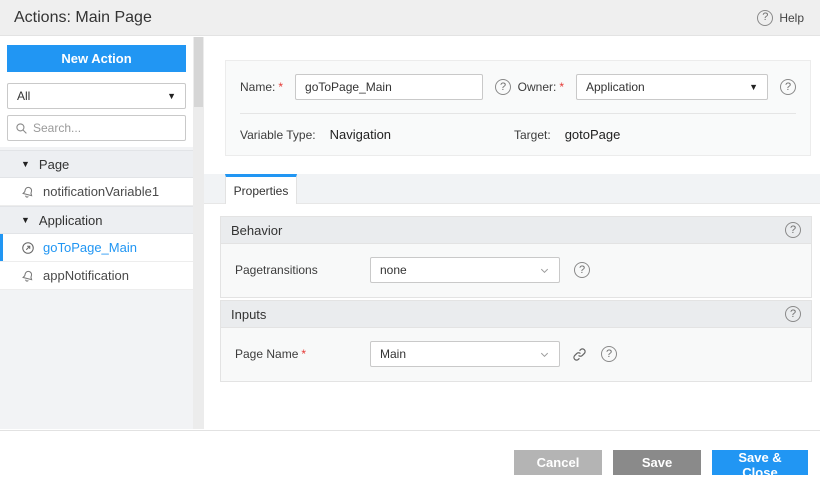 This screenshot has height=488, width=820. Describe the element at coordinates (54, 164) in the screenshot. I see `tree-group-label: Page` at that location.